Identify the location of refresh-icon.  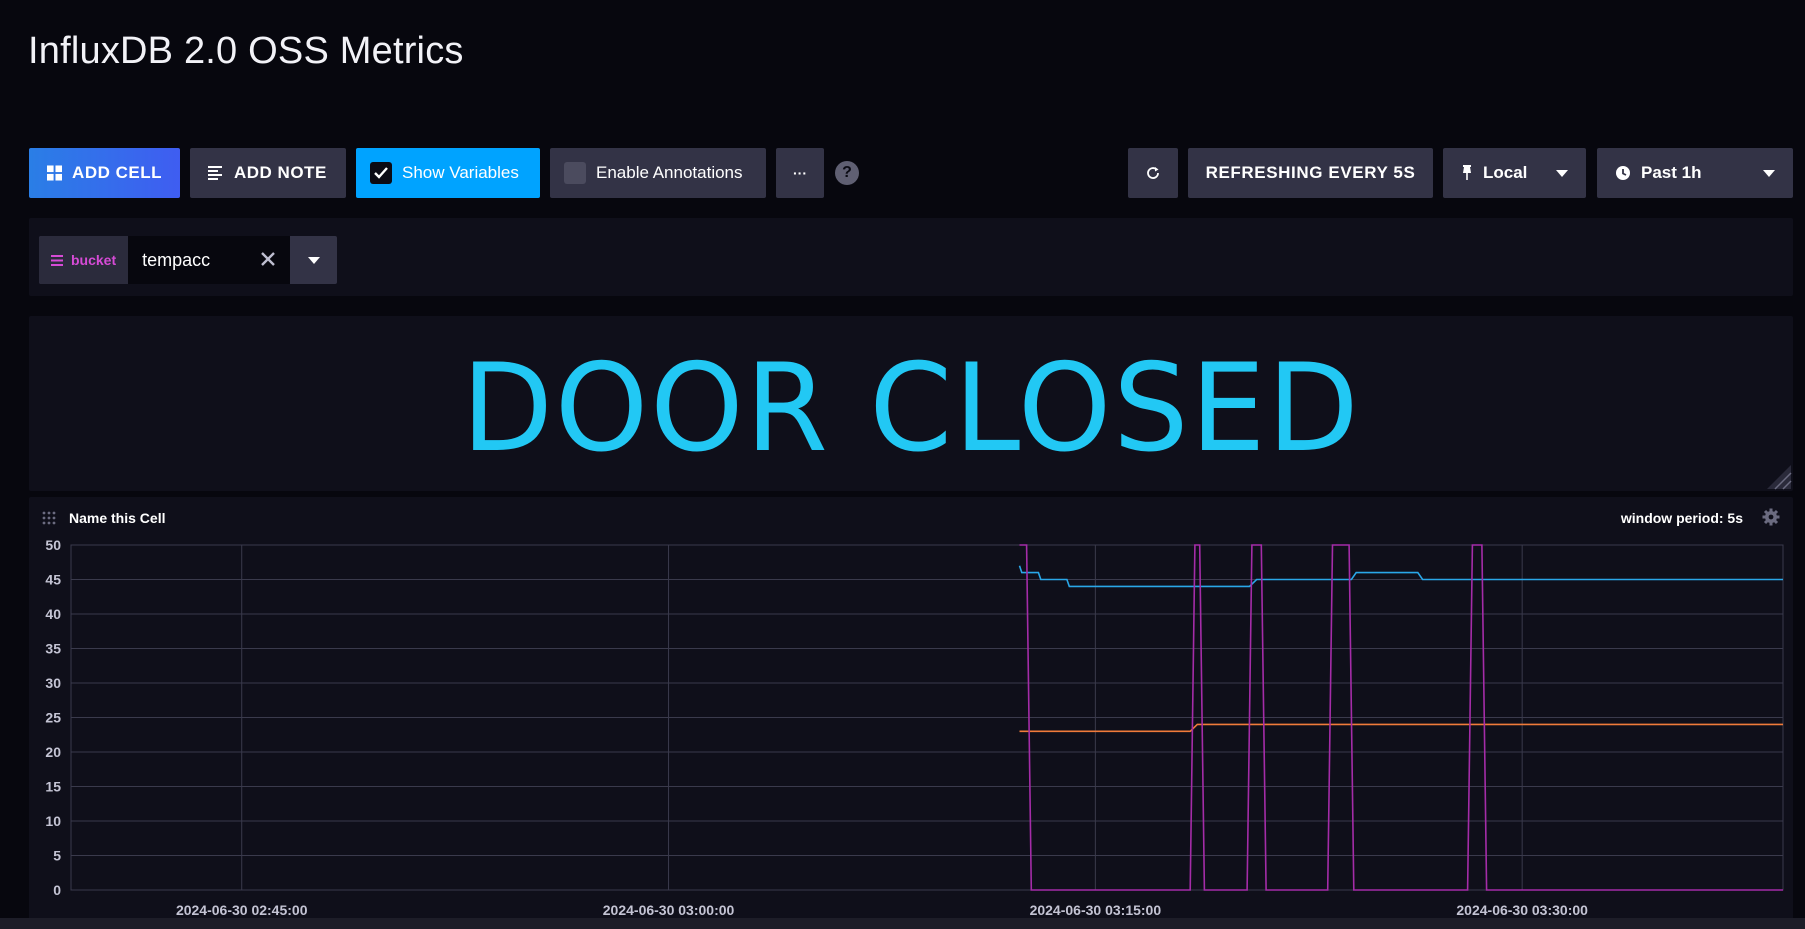
(1153, 173).